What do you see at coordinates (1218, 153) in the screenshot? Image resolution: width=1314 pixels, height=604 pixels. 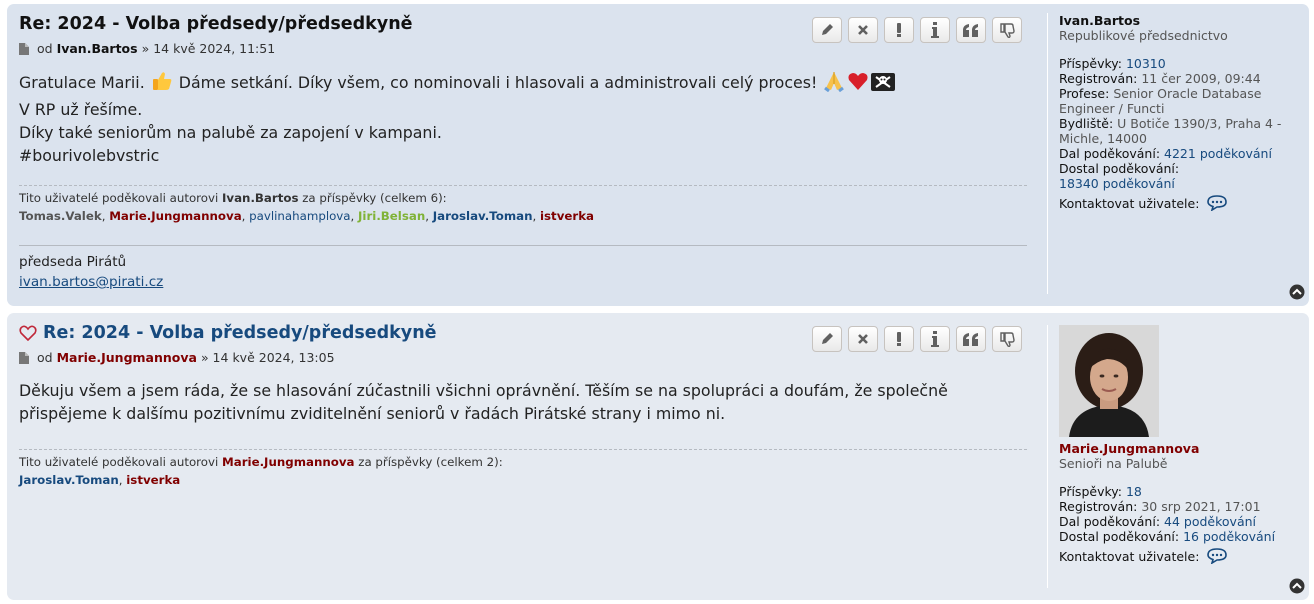 I see `thanks-given-link: 4221 poděkování` at bounding box center [1218, 153].